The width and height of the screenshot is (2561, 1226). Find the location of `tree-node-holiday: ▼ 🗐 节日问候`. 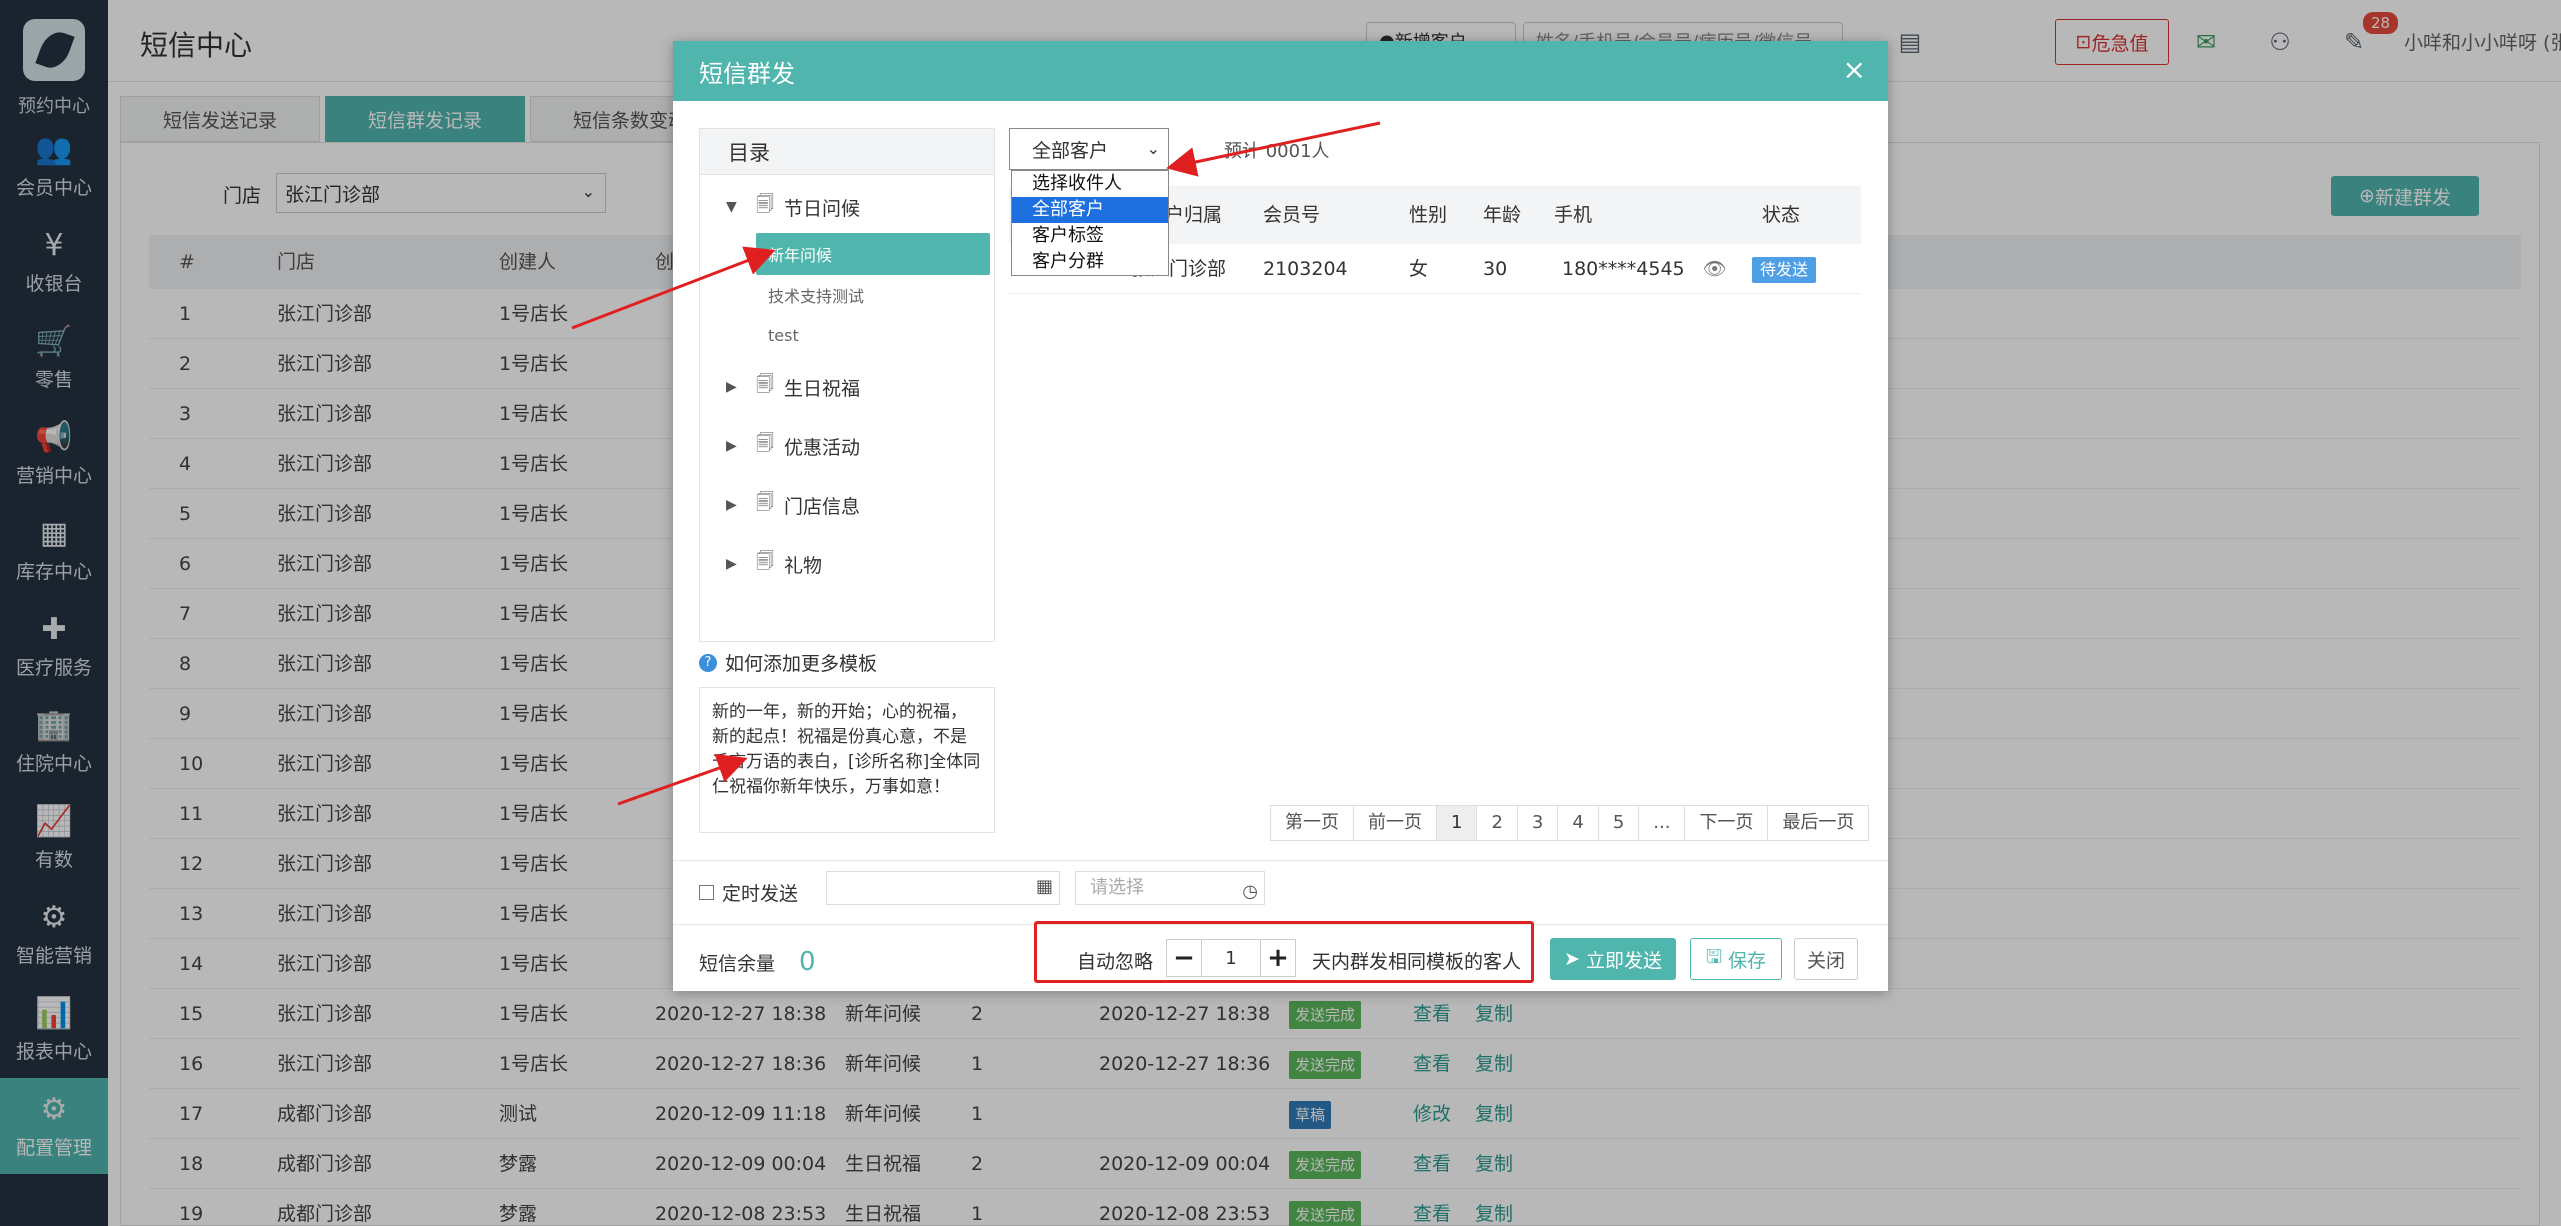

tree-node-holiday: ▼ 🗐 节日问候 is located at coordinates (793, 207).